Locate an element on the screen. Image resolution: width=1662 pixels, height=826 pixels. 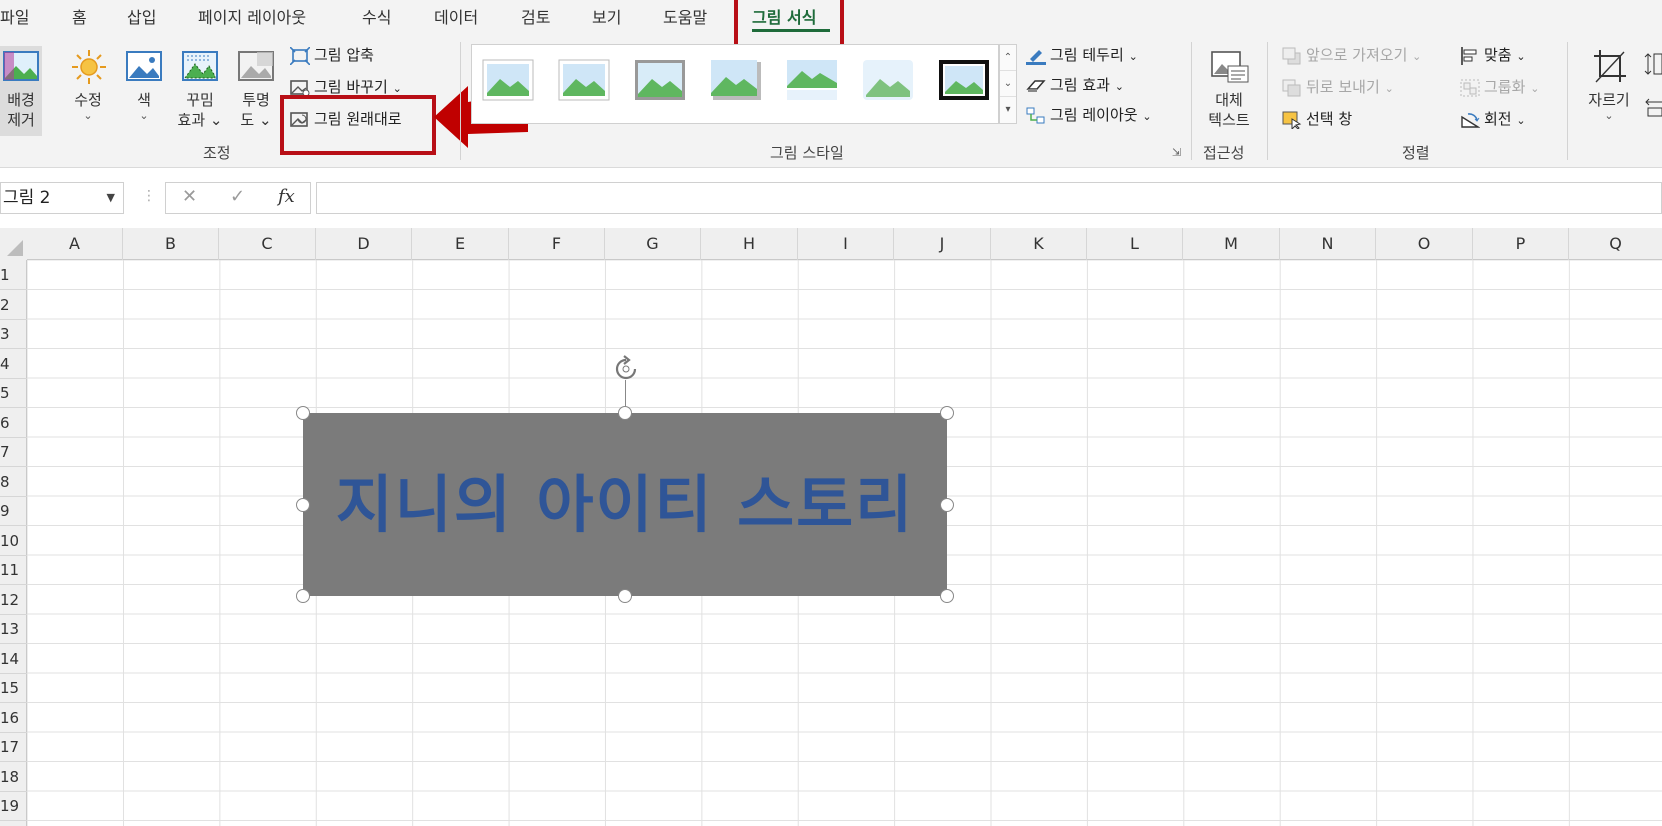
picture-border-button: 그림 테두리 ⌄ is located at coordinates (1082, 55).